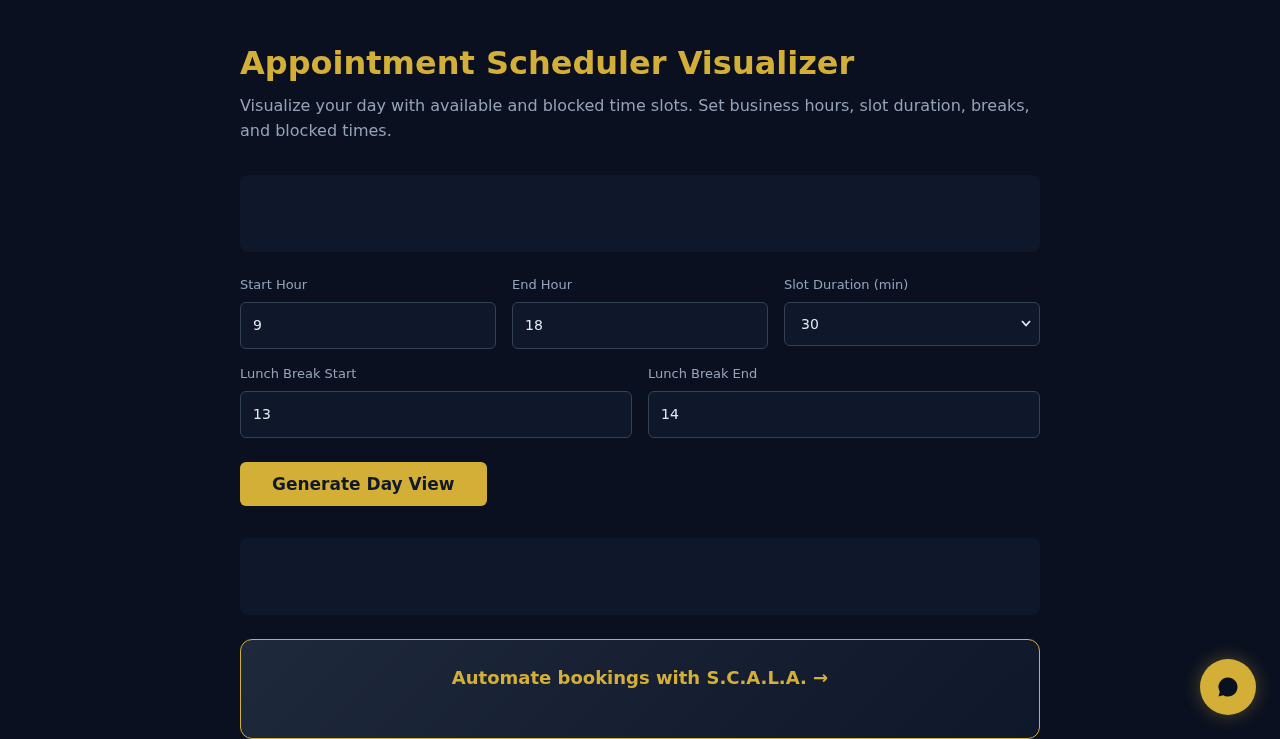 The width and height of the screenshot is (1280, 739). I want to click on chat-bubble-icon, so click(1228, 687).